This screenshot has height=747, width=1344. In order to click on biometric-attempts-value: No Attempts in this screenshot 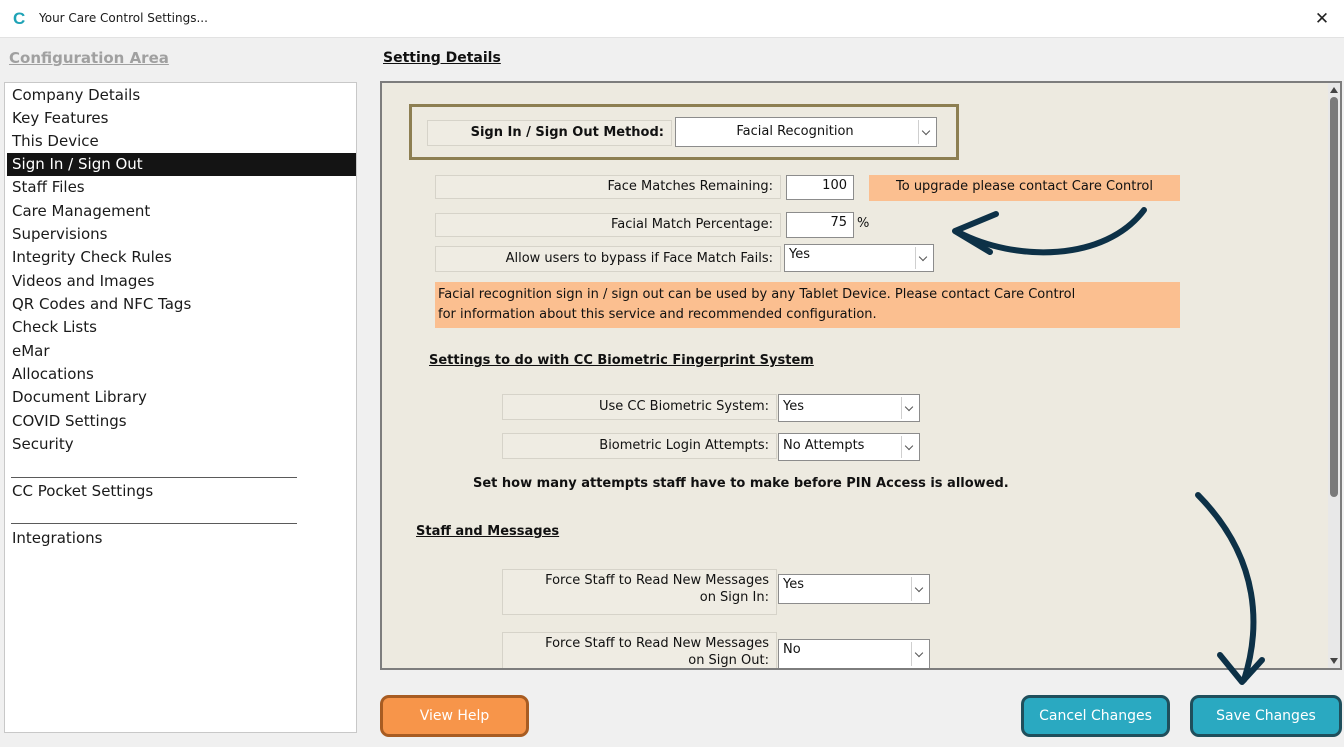, I will do `click(824, 445)`.